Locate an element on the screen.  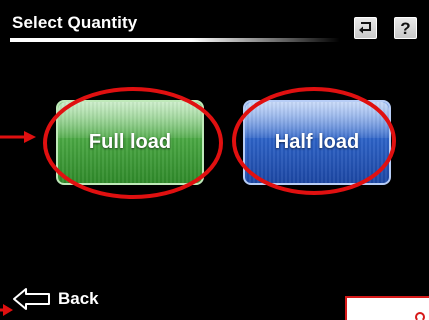
half-load-button: Half load is located at coordinates (317, 142).